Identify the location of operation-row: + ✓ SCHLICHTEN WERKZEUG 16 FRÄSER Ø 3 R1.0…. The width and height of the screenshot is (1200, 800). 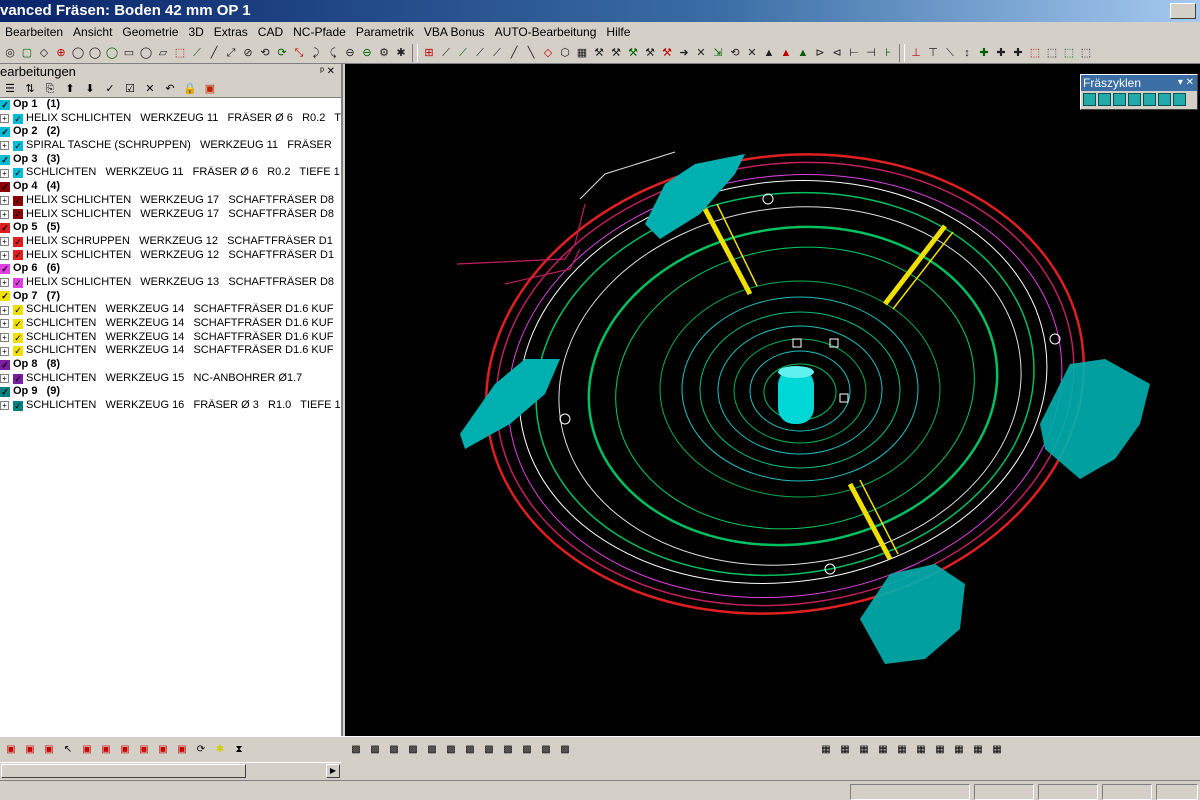
(170, 406).